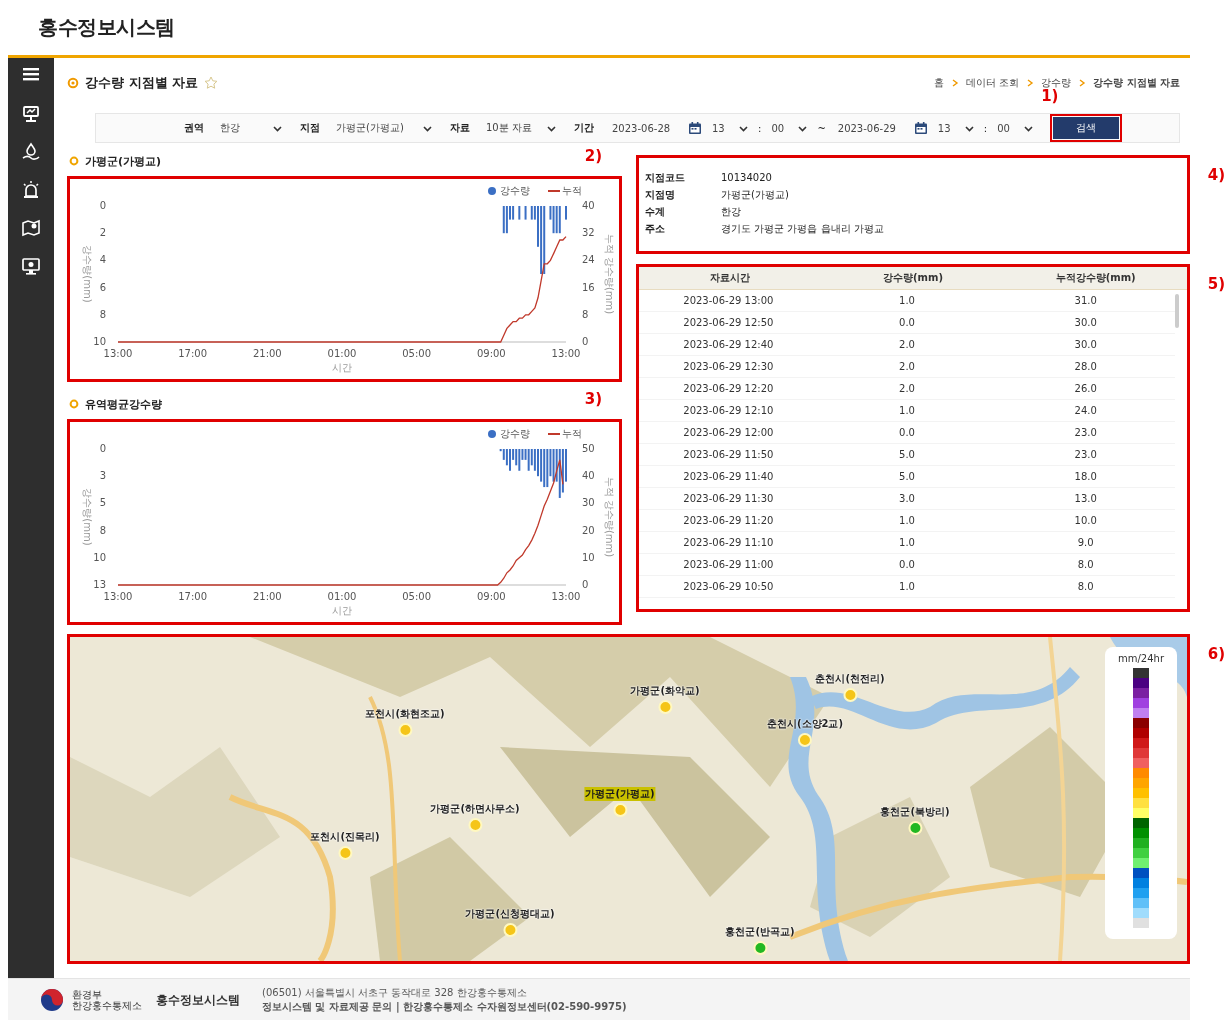 The height and width of the screenshot is (1020, 1231). I want to click on table-cell-text: 2023-06-29 11:50, so click(728, 455).